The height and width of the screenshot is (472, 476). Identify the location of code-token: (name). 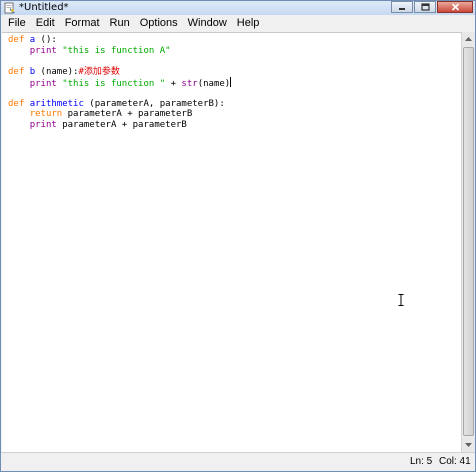
(214, 84).